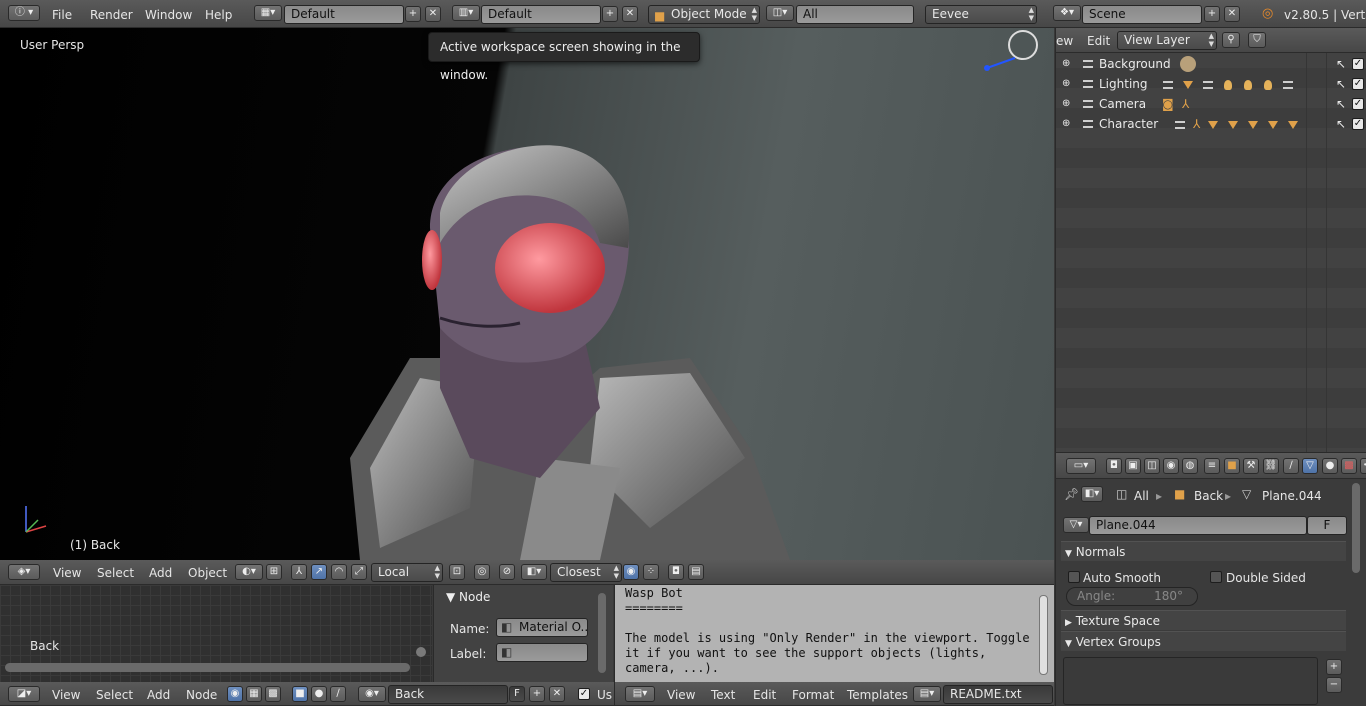  Describe the element at coordinates (813, 695) in the screenshot. I see `text-menu-format: Format` at that location.